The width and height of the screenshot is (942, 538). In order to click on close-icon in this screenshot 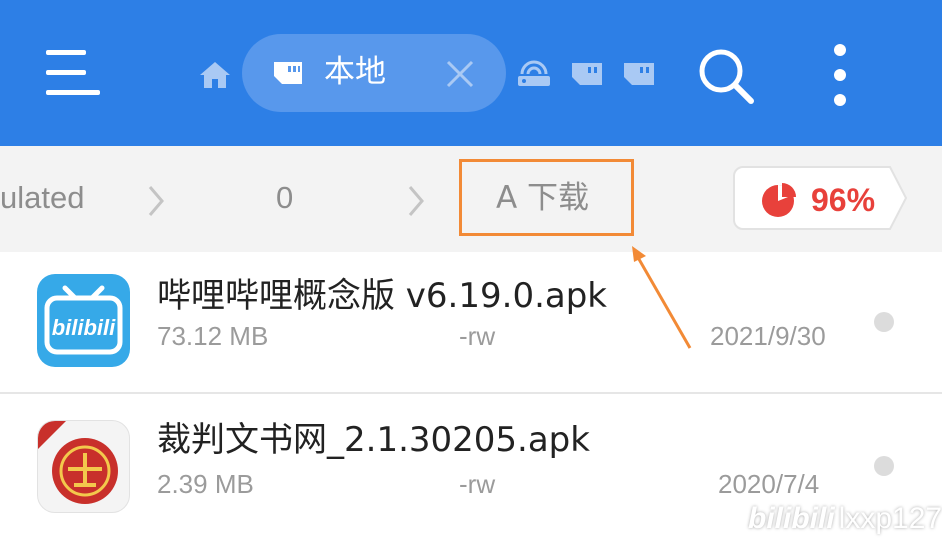, I will do `click(460, 74)`.